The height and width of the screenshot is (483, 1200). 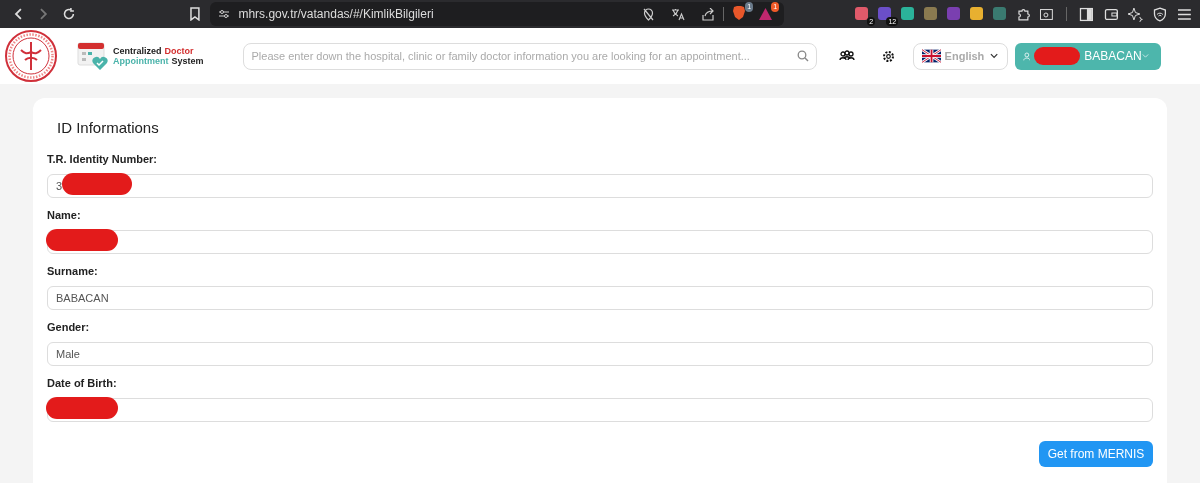 What do you see at coordinates (1111, 14) in the screenshot?
I see `wallet-icon` at bounding box center [1111, 14].